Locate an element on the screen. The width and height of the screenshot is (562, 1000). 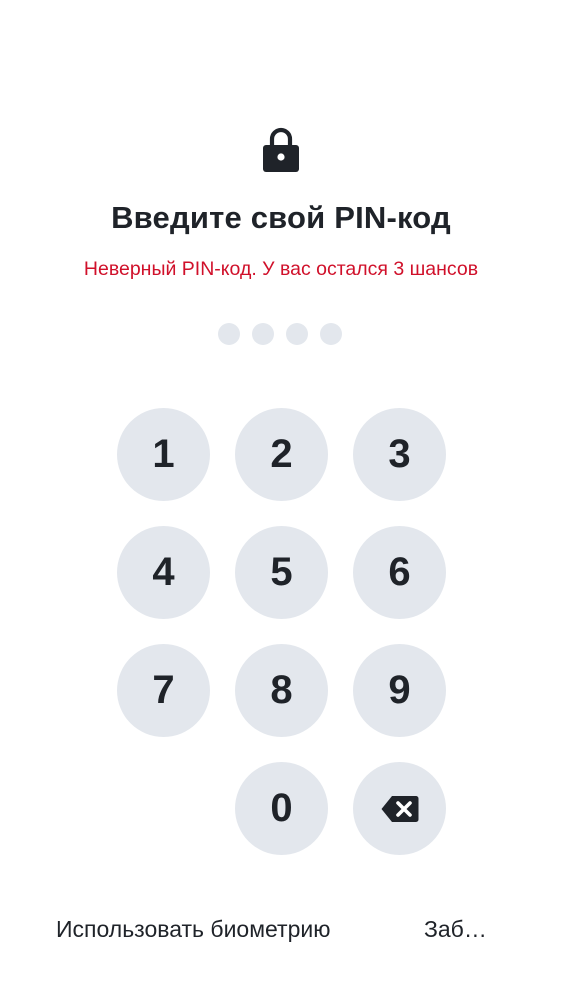
lock-icon is located at coordinates (281, 149).